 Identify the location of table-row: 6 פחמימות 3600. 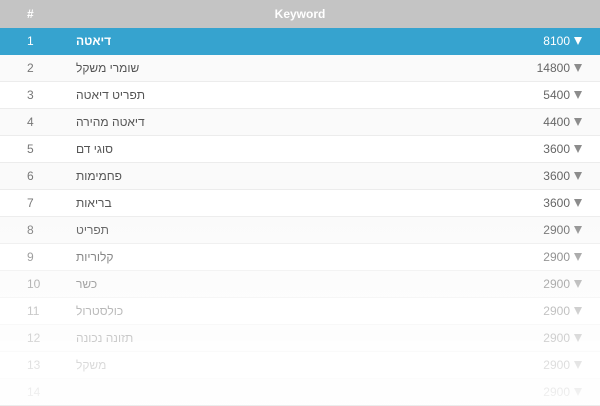
(300, 176).